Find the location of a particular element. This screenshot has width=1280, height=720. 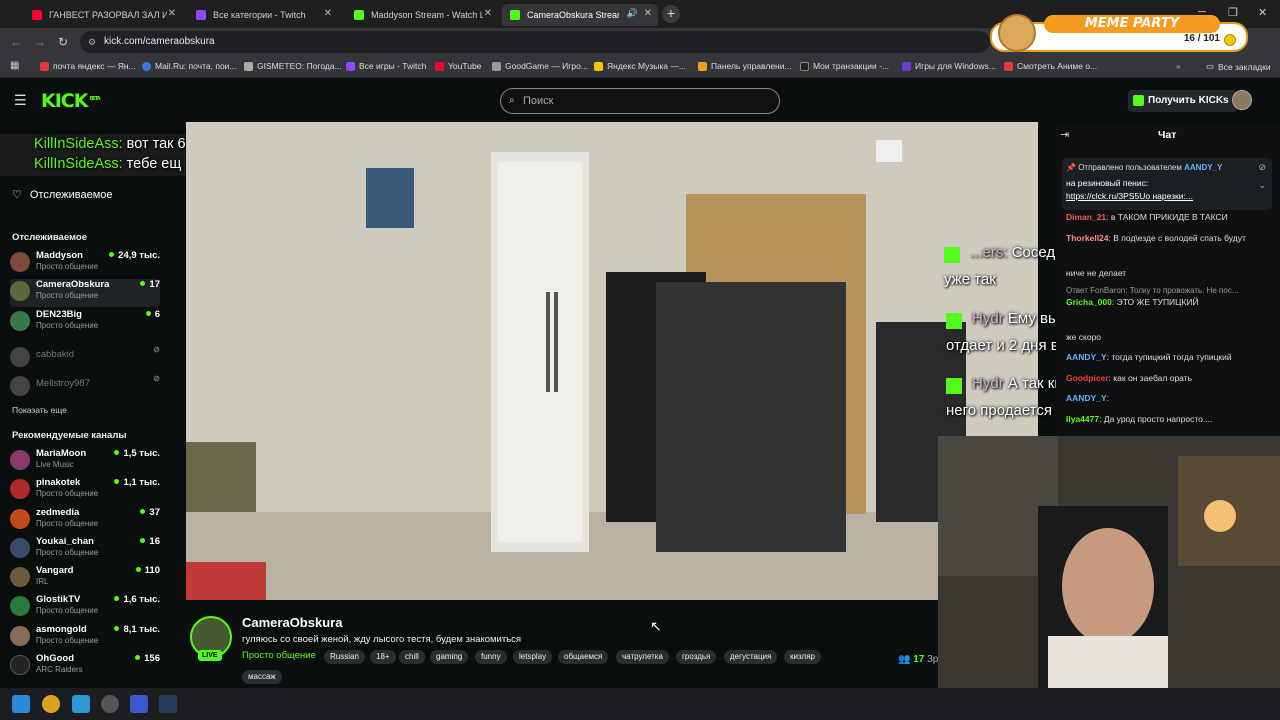

stream-tag: gaming is located at coordinates (449, 657).